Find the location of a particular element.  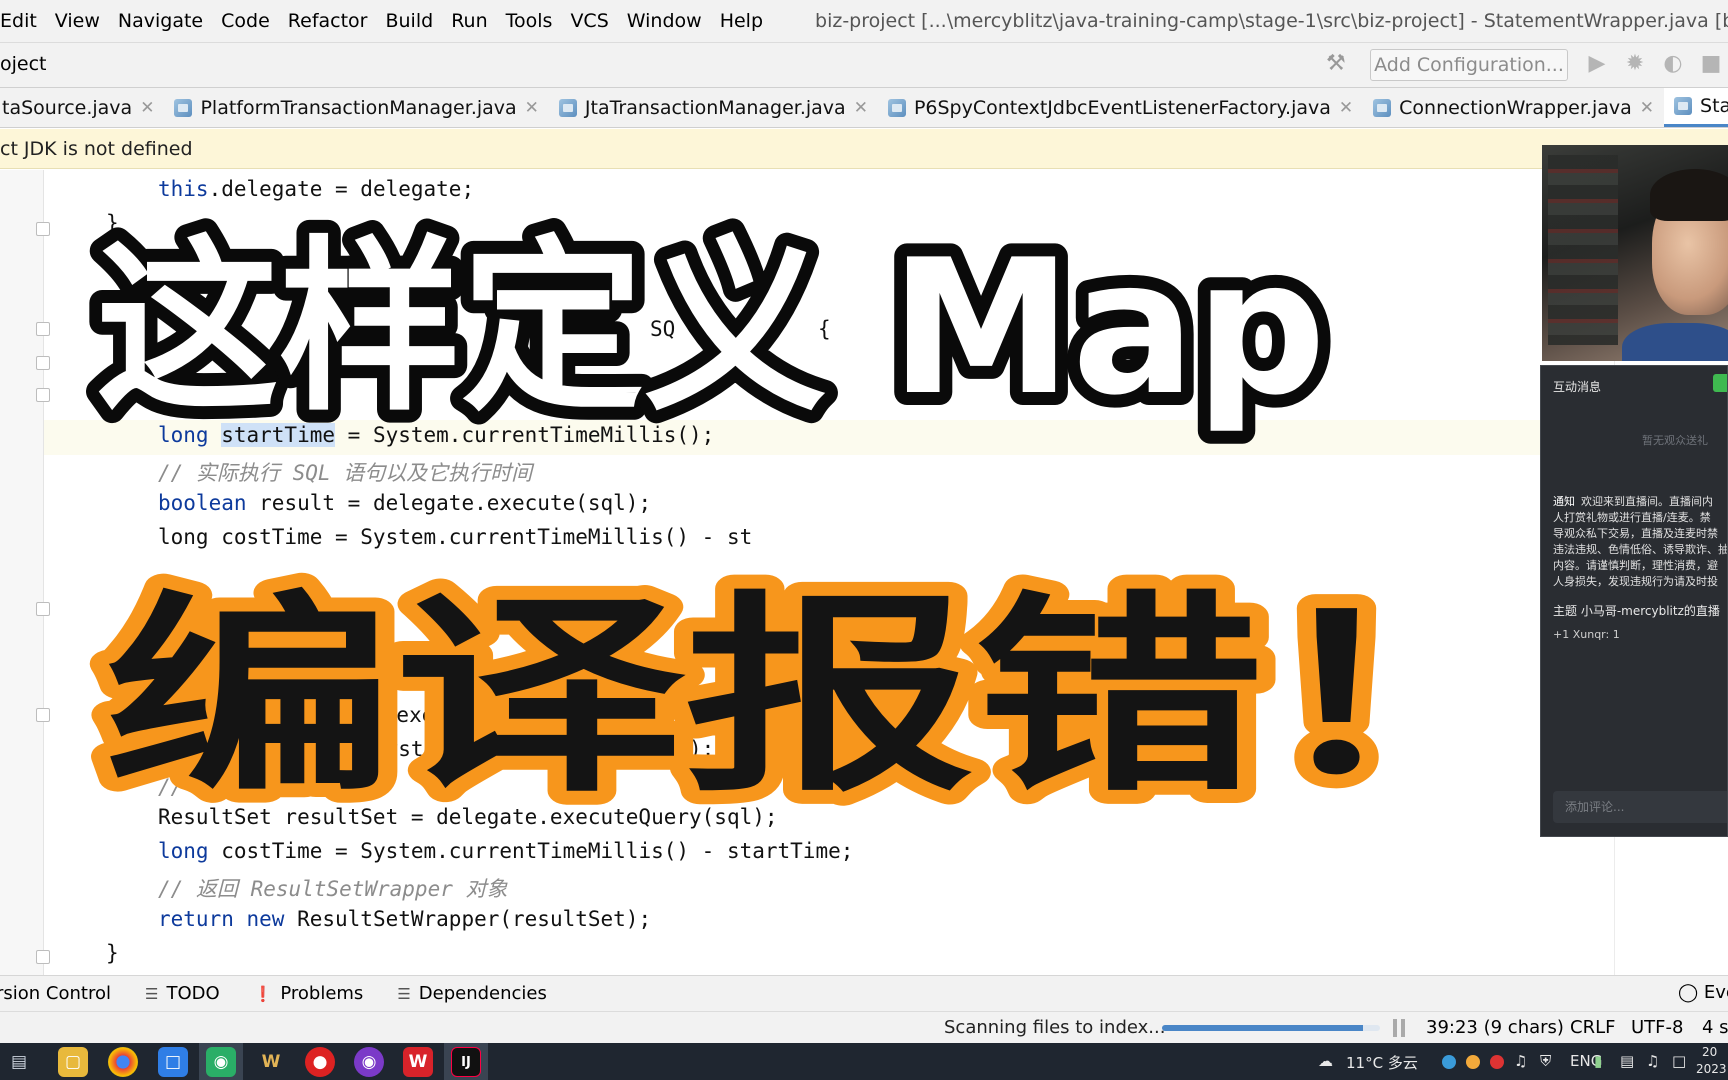

stop-icon: ■ is located at coordinates (1711, 64).